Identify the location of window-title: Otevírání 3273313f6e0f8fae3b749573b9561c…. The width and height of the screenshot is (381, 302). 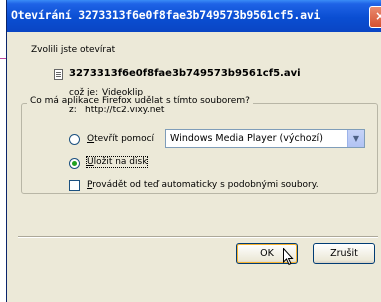
(166, 15).